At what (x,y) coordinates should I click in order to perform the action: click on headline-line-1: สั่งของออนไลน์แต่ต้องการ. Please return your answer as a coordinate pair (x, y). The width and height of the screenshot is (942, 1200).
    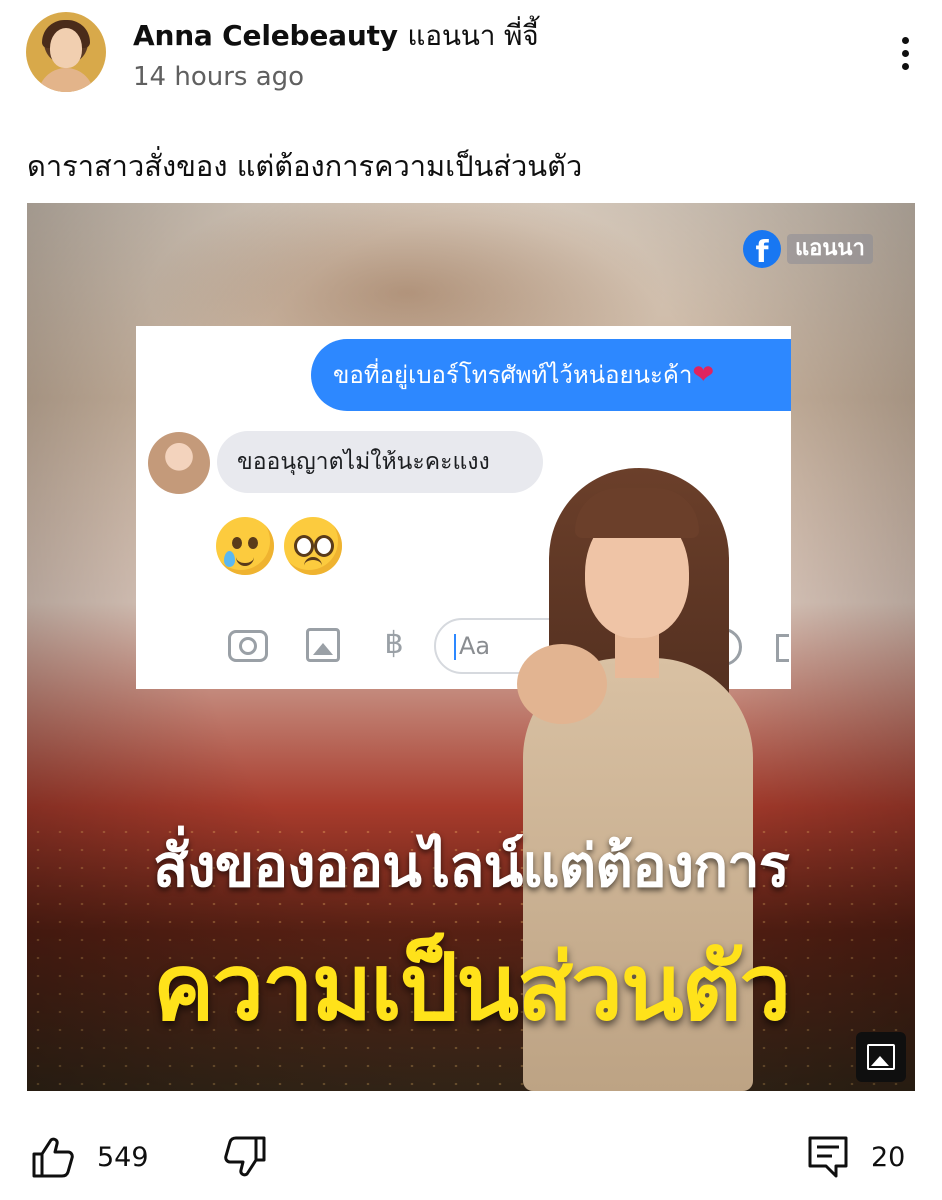
    Looking at the image, I should click on (471, 866).